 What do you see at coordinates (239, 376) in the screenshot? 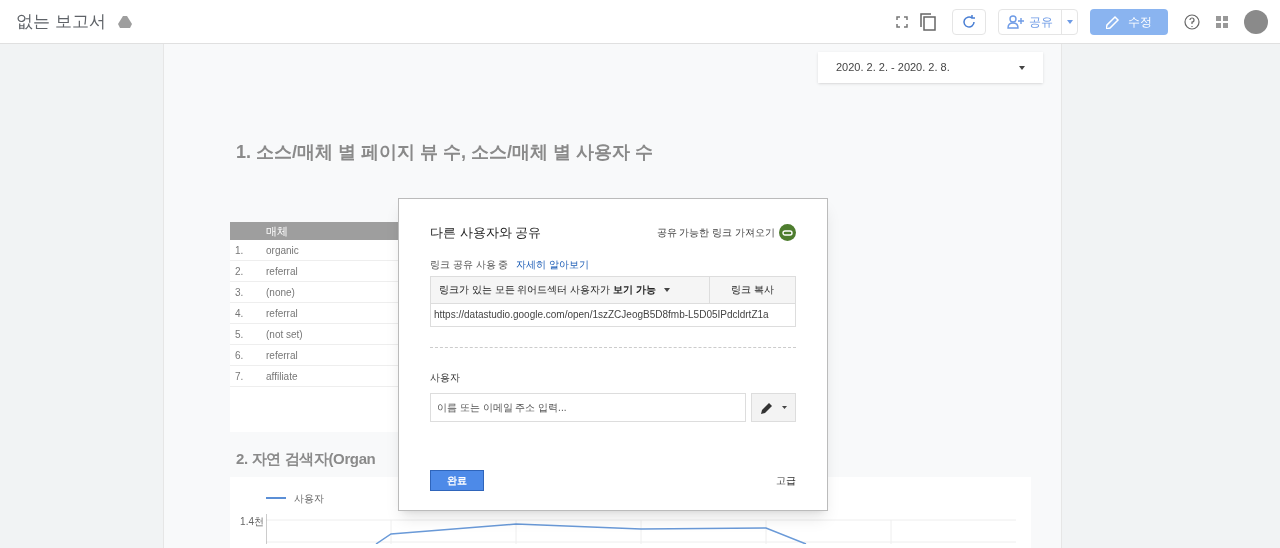
I see `row-index: 7.` at bounding box center [239, 376].